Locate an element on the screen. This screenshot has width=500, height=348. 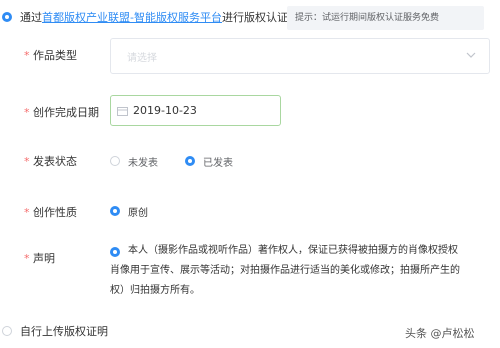
work-type-select: 请选择 is located at coordinates (300, 56).